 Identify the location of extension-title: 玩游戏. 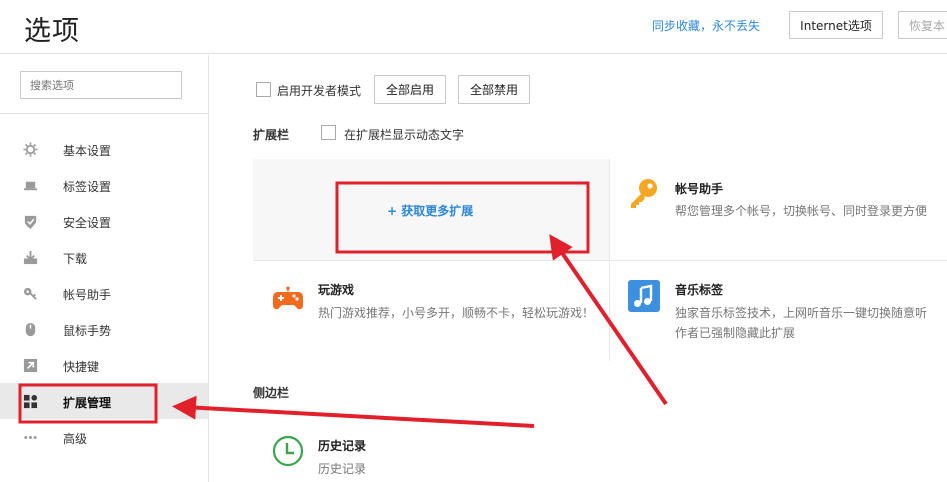
(336, 290).